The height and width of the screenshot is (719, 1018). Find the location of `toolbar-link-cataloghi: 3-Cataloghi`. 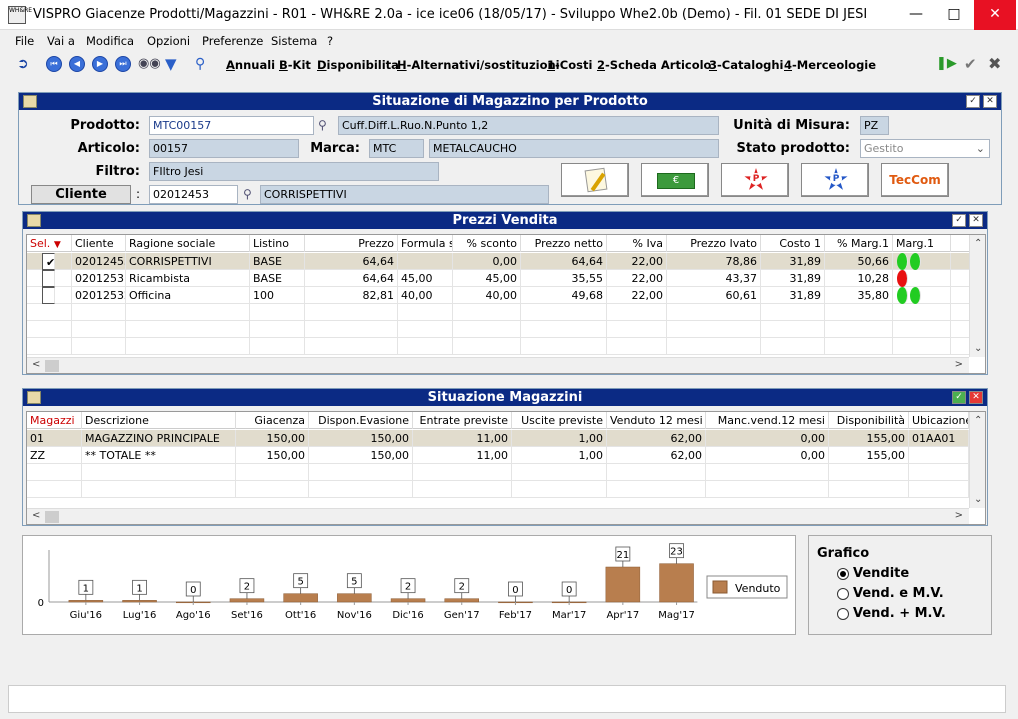

toolbar-link-cataloghi: 3-Cataloghi is located at coordinates (746, 65).